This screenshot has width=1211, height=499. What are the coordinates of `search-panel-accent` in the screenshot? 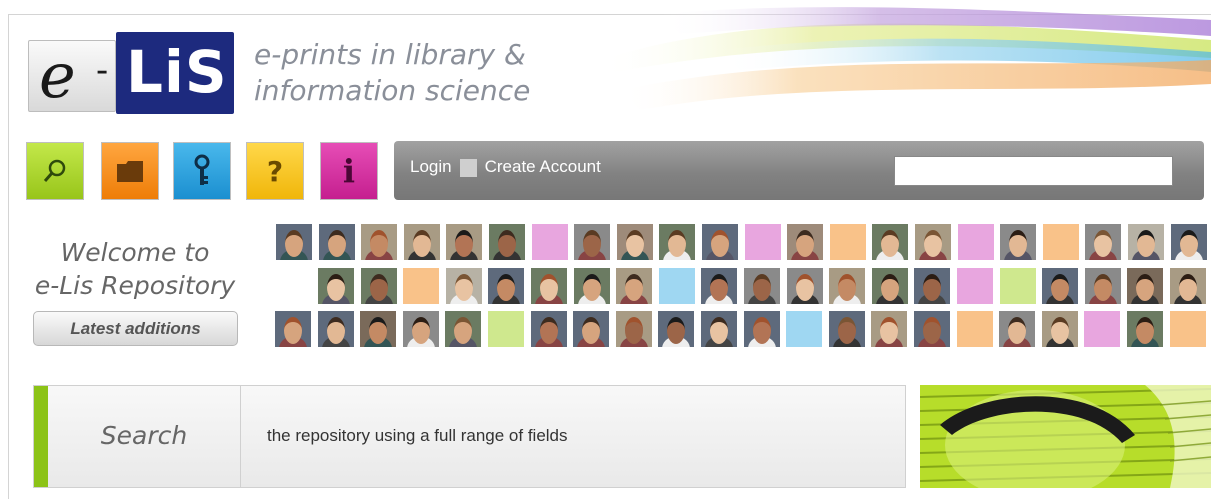 It's located at (41, 436).